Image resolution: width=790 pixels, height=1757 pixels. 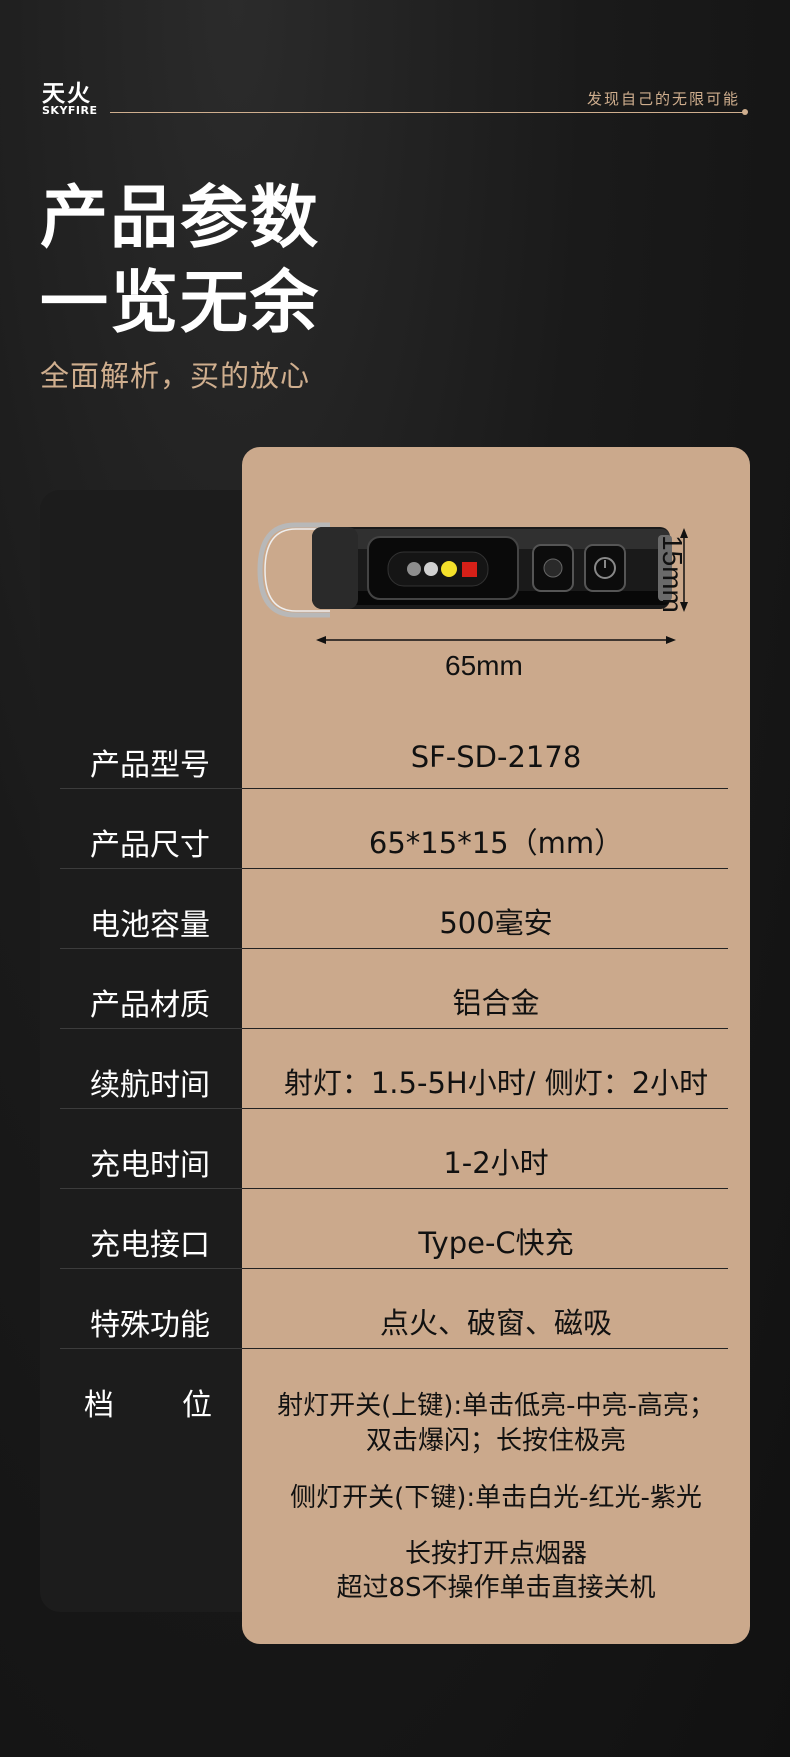 I want to click on spec-label-features: 特殊功能, so click(x=150, y=1325).